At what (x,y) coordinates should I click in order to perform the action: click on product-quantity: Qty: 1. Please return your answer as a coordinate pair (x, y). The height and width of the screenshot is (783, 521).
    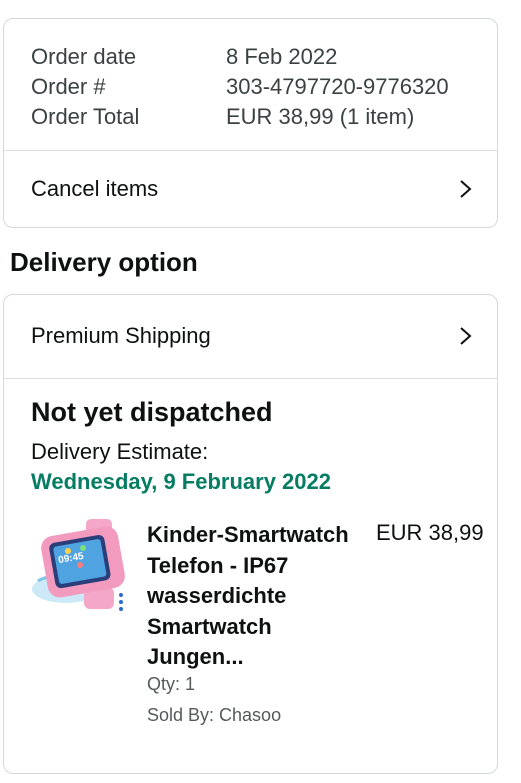
    Looking at the image, I should click on (171, 684).